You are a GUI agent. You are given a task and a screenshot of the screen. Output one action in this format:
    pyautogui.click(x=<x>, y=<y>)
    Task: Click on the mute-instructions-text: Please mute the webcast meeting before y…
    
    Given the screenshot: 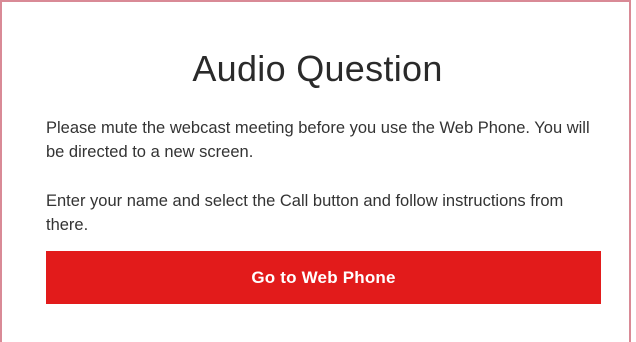 What is the action you would take?
    pyautogui.click(x=318, y=140)
    